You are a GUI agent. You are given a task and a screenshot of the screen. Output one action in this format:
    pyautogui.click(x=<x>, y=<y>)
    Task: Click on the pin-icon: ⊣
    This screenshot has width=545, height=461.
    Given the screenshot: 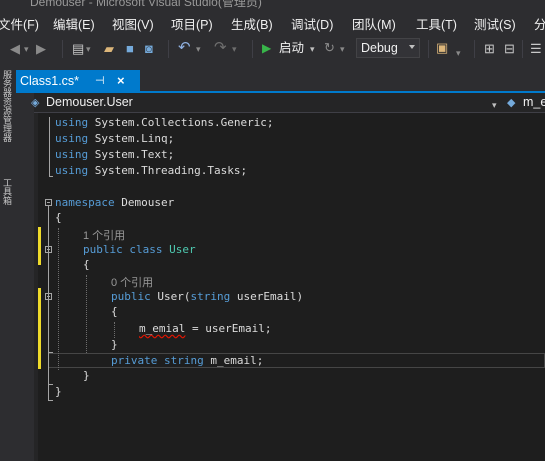 What is the action you would take?
    pyautogui.click(x=100, y=80)
    